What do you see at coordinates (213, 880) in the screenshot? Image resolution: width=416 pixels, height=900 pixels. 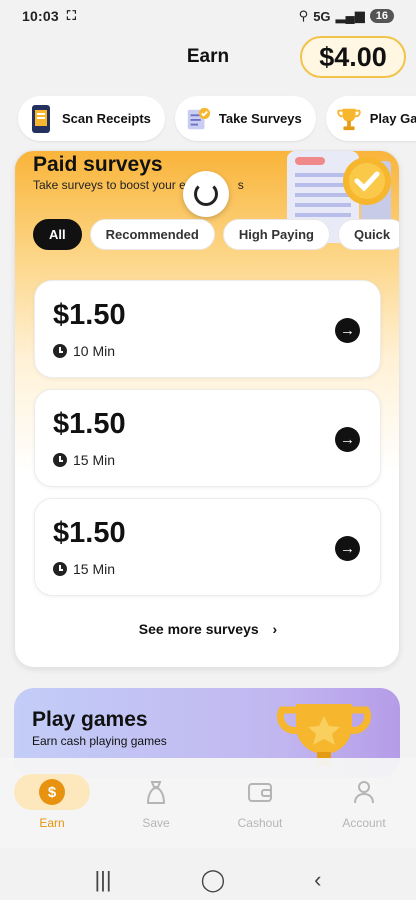 I see `home-icon: ◯` at bounding box center [213, 880].